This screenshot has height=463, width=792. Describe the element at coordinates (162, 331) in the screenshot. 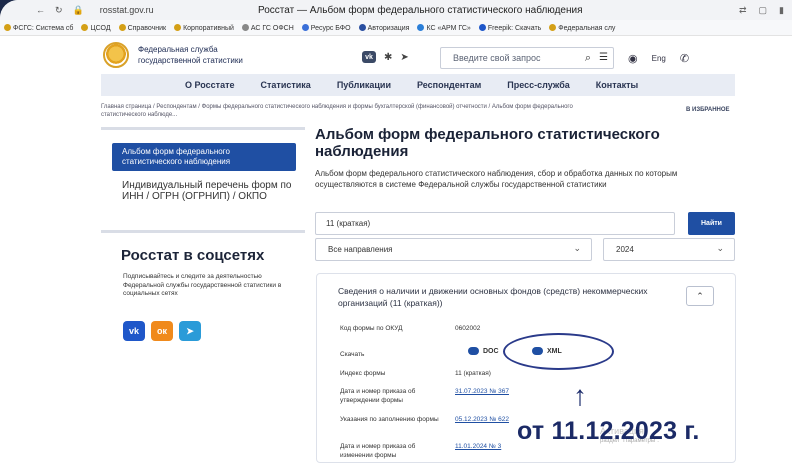

I see `ok-icon: ок` at that location.